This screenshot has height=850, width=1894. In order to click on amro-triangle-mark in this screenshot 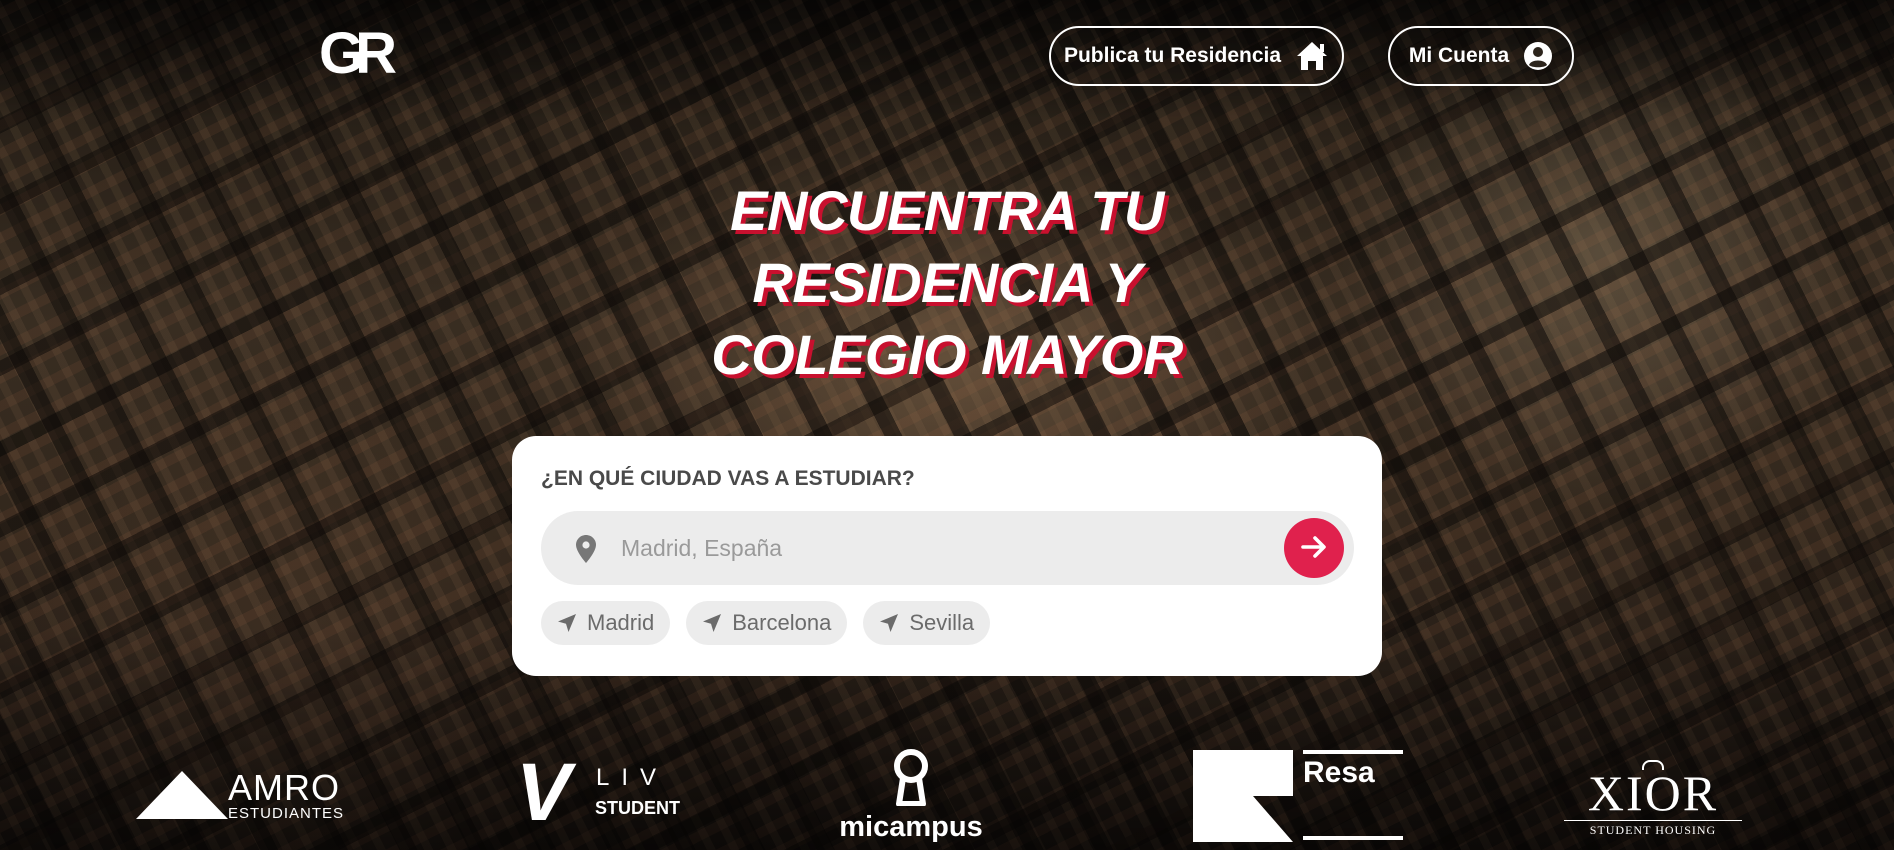, I will do `click(182, 795)`.